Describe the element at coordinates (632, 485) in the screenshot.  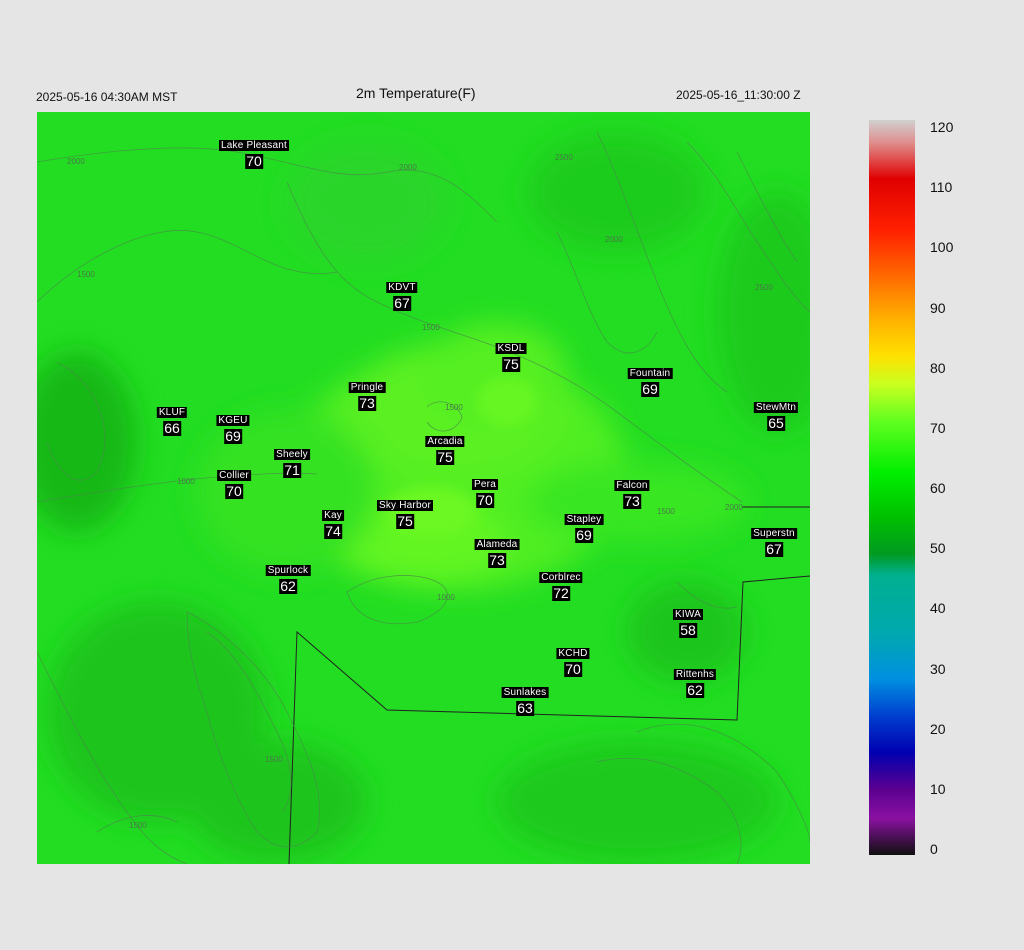
I see `station-name: Falcon` at that location.